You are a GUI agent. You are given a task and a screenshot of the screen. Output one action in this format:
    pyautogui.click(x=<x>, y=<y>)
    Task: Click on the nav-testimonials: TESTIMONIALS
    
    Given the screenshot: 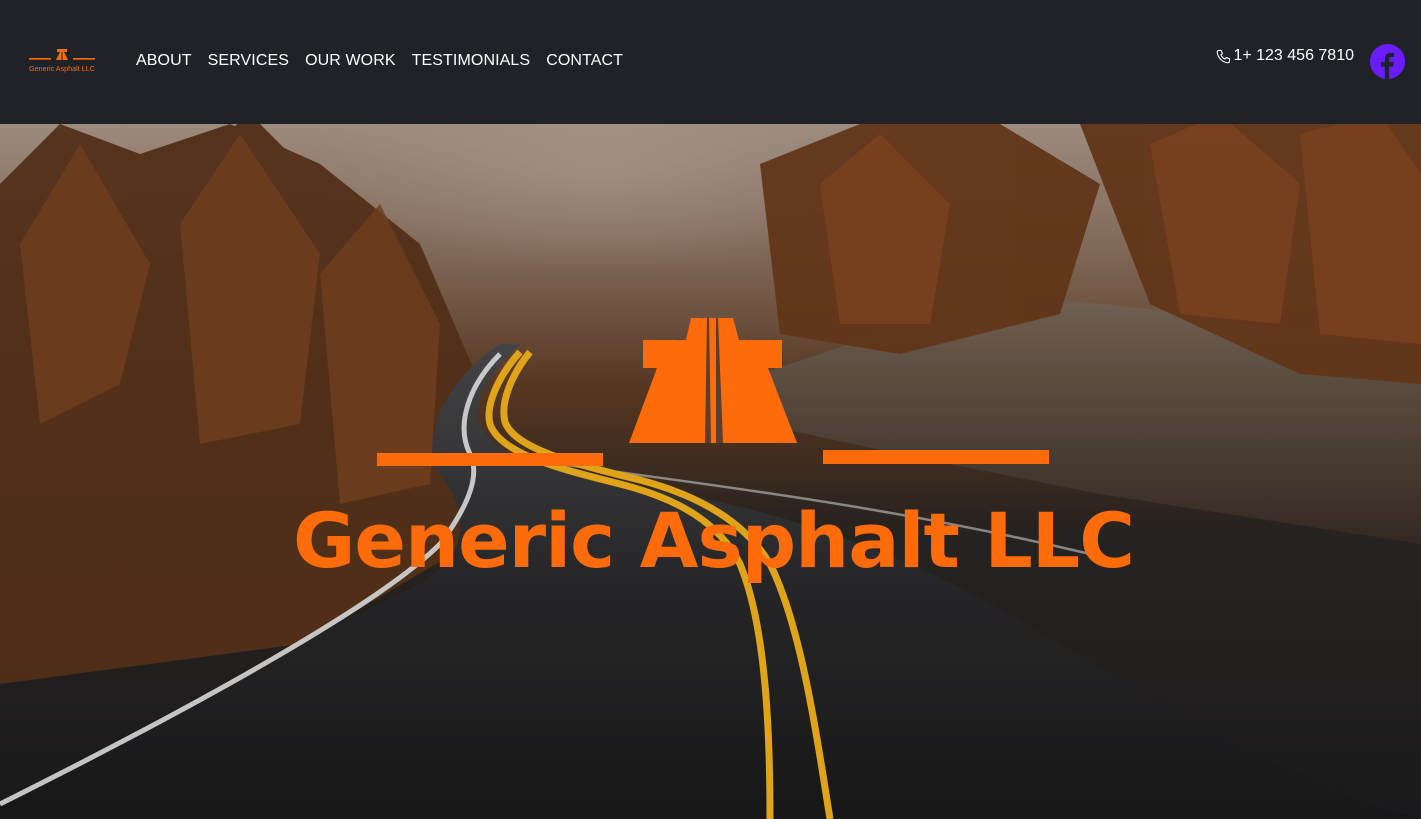 What is the action you would take?
    pyautogui.click(x=471, y=61)
    